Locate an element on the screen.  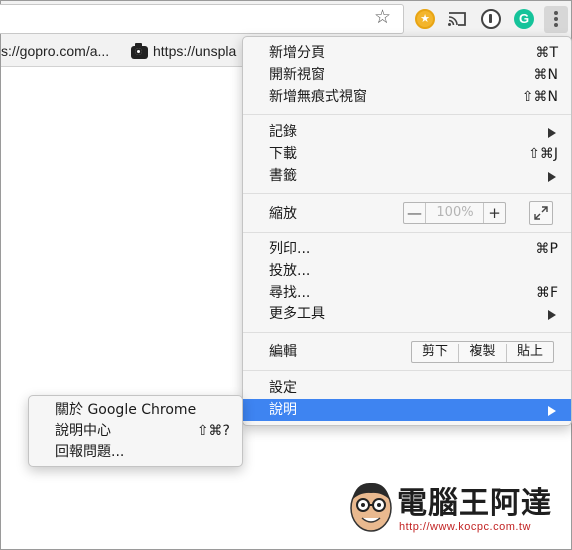
menu-item-label: 下載 is located at coordinates (283, 154).